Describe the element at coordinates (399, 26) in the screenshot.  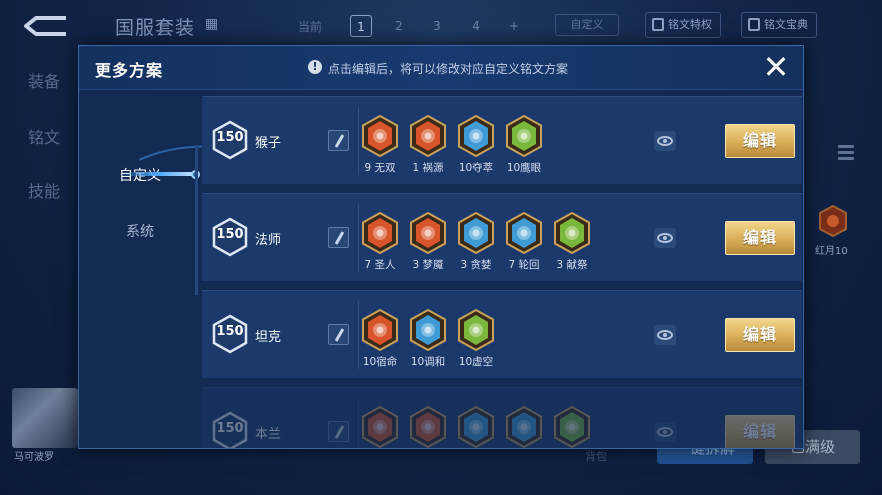
I see `page-tab-2: 2` at that location.